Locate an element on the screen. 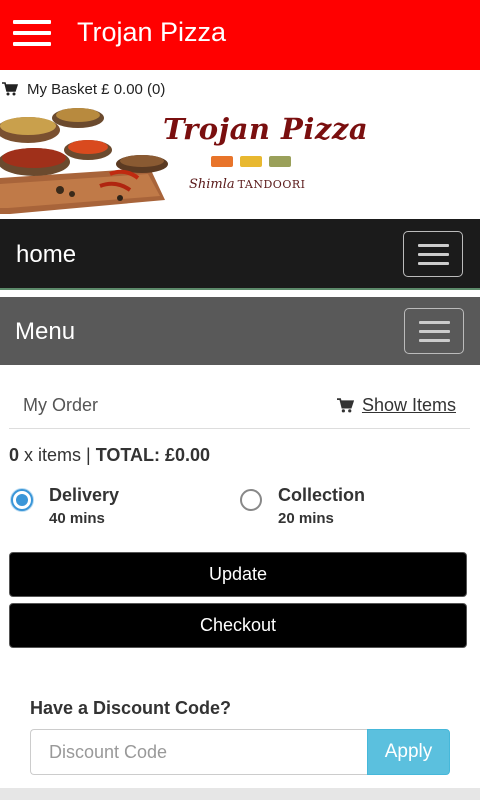 The width and height of the screenshot is (480, 800). home-navbar: home is located at coordinates (240, 254).